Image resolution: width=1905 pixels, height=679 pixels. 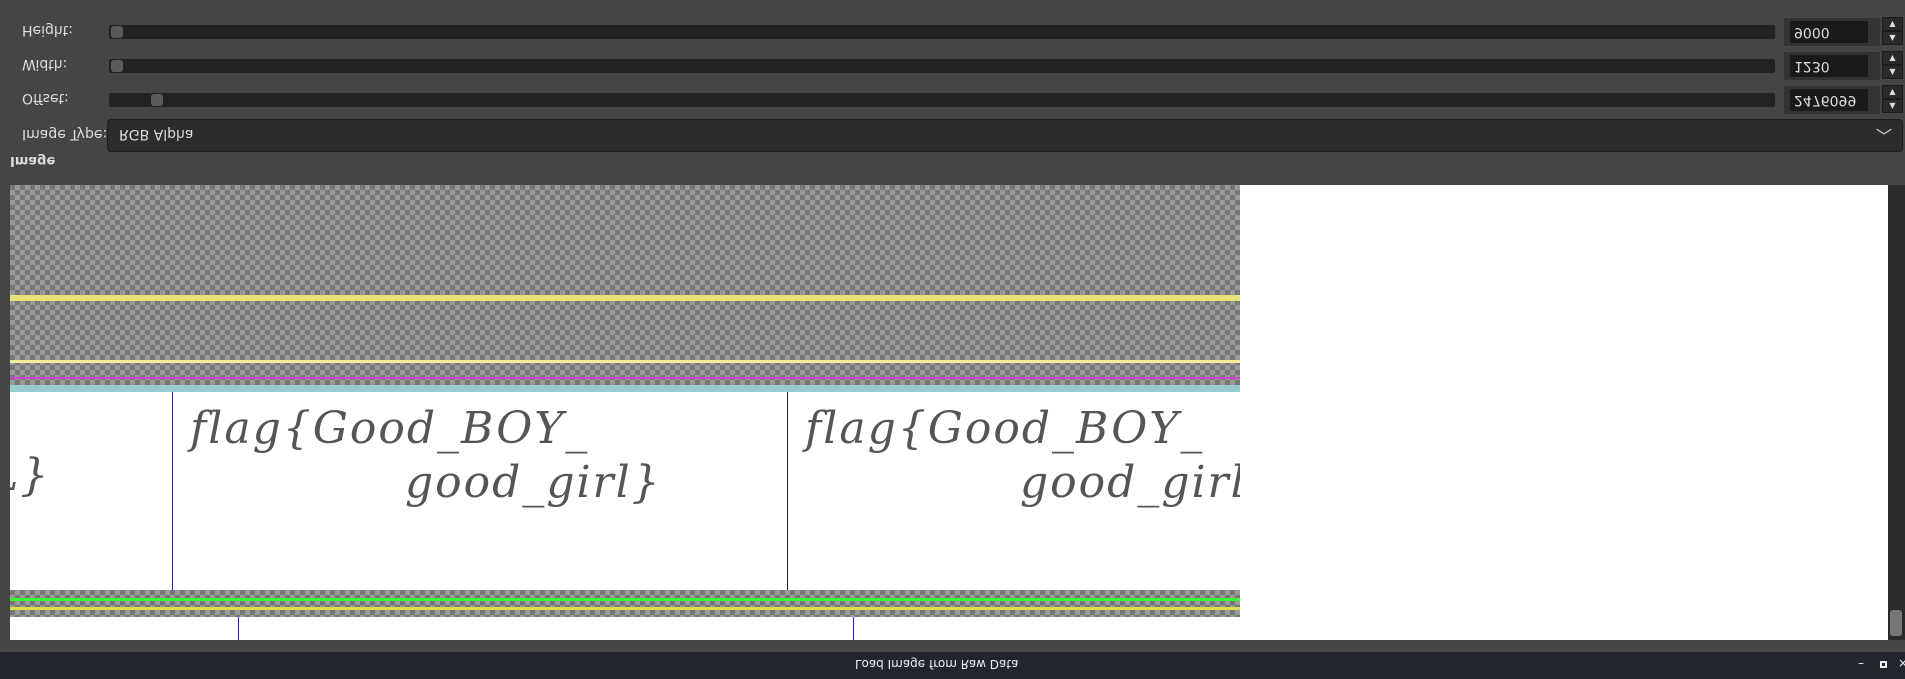 I want to click on offset-label: Offset:, so click(x=45, y=98).